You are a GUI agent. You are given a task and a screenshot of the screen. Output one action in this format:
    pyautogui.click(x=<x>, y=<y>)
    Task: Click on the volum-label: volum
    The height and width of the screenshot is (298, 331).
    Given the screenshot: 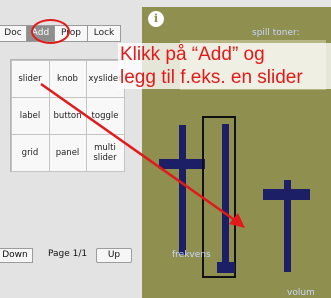 What is the action you would take?
    pyautogui.click(x=301, y=293)
    